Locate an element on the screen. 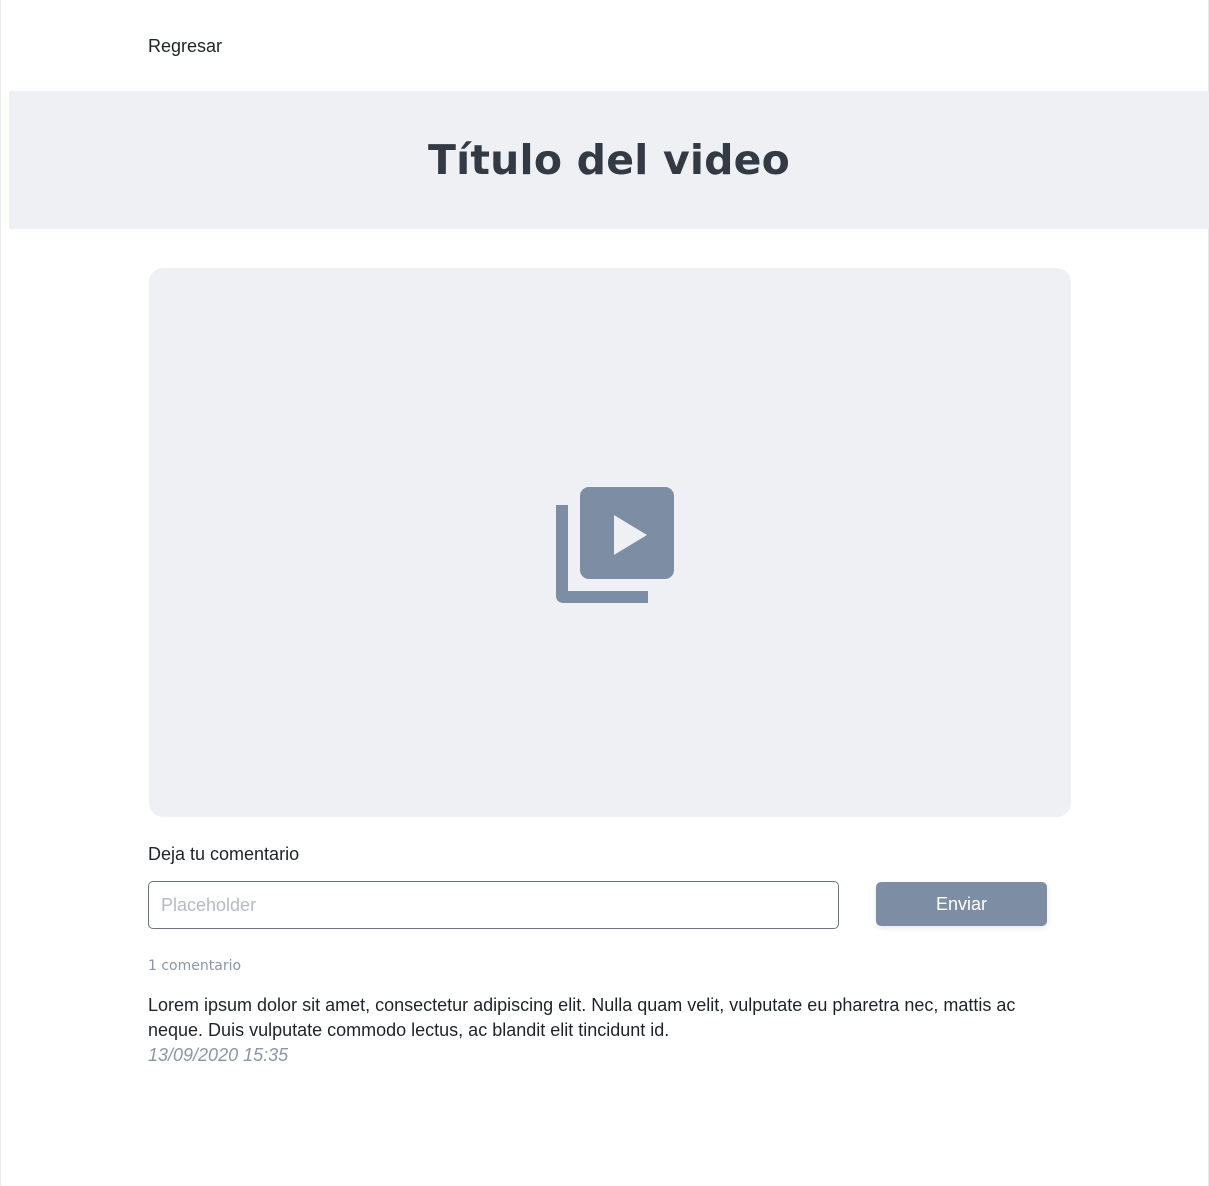 The width and height of the screenshot is (1209, 1186). back-link: Regresar is located at coordinates (185, 46).